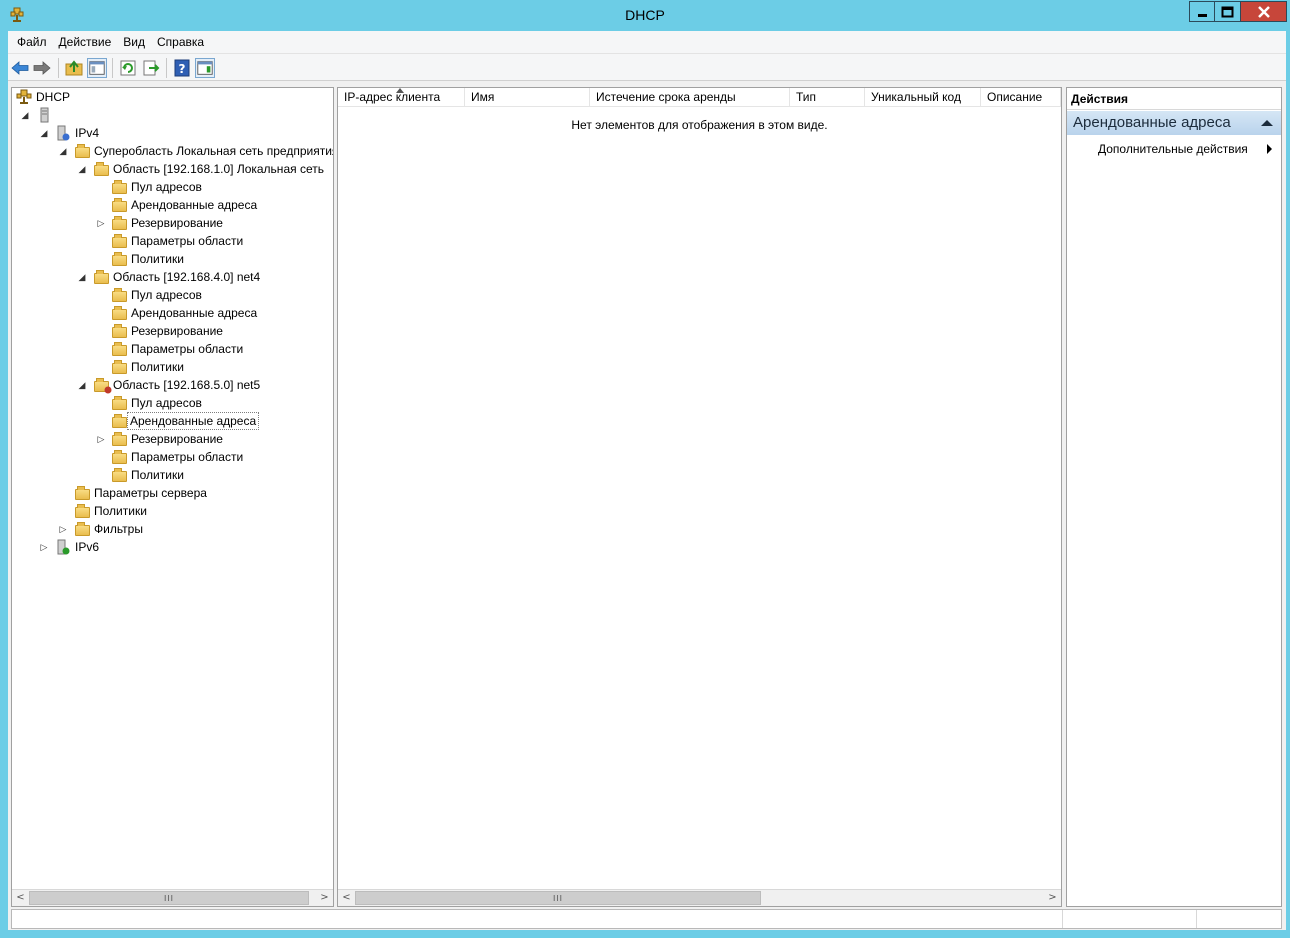  Describe the element at coordinates (172, 529) in the screenshot. I see `tree-node-filters: ▷ Фильтры` at that location.